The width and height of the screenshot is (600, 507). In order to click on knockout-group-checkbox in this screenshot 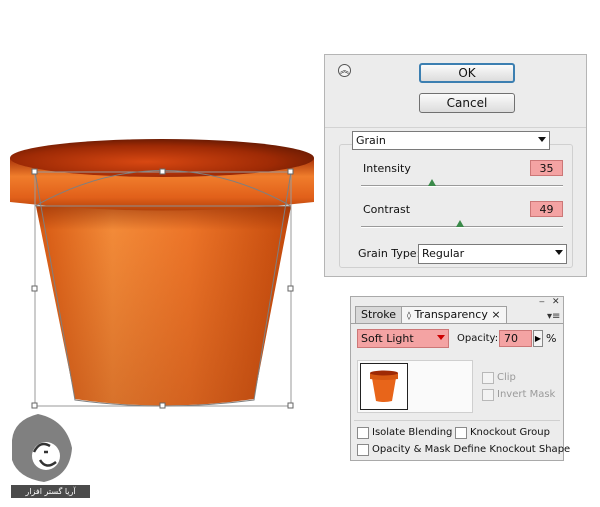, I will do `click(461, 433)`.